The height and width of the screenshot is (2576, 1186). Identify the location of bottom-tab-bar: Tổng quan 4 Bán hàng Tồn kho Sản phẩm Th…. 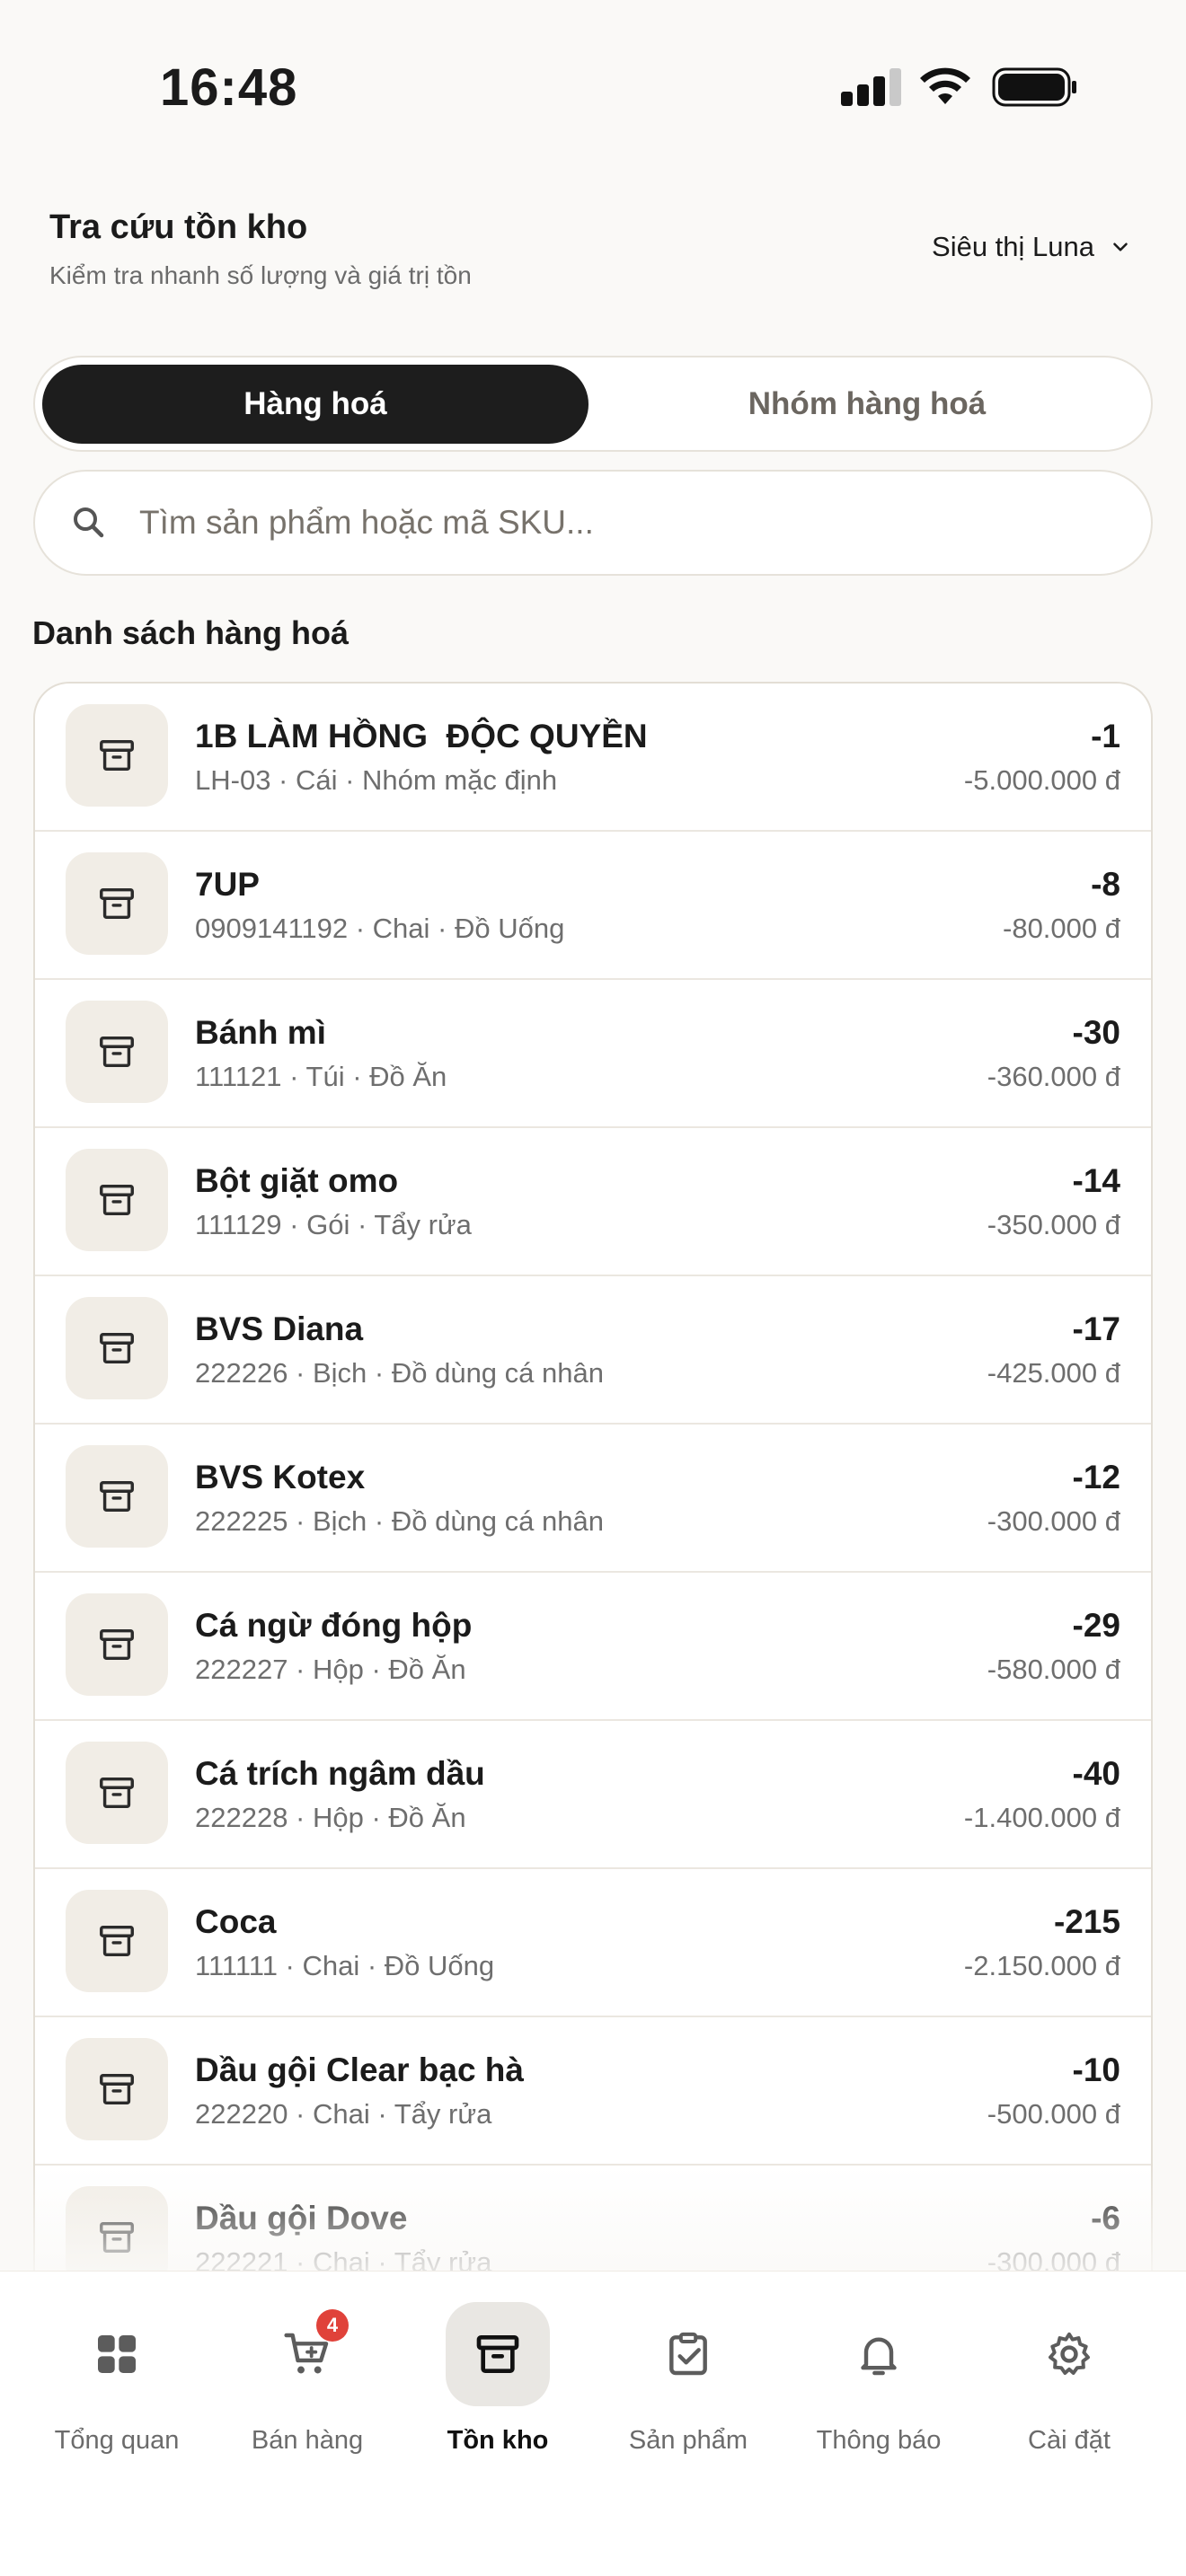
(593, 2423).